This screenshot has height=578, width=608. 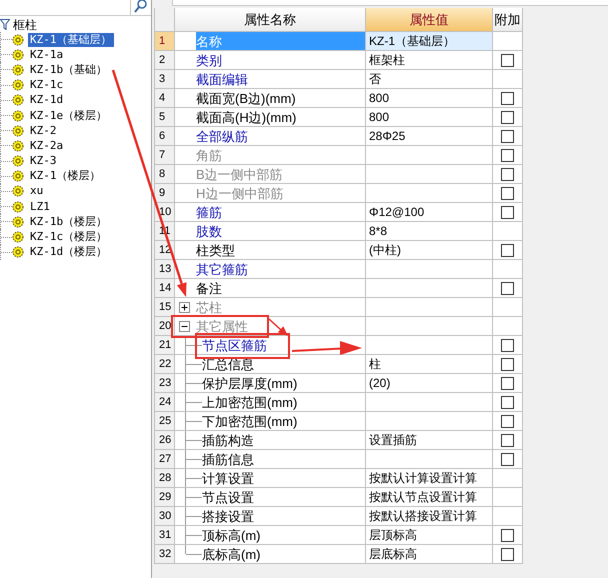 I want to click on tree-item: KZ-1c, so click(x=47, y=85).